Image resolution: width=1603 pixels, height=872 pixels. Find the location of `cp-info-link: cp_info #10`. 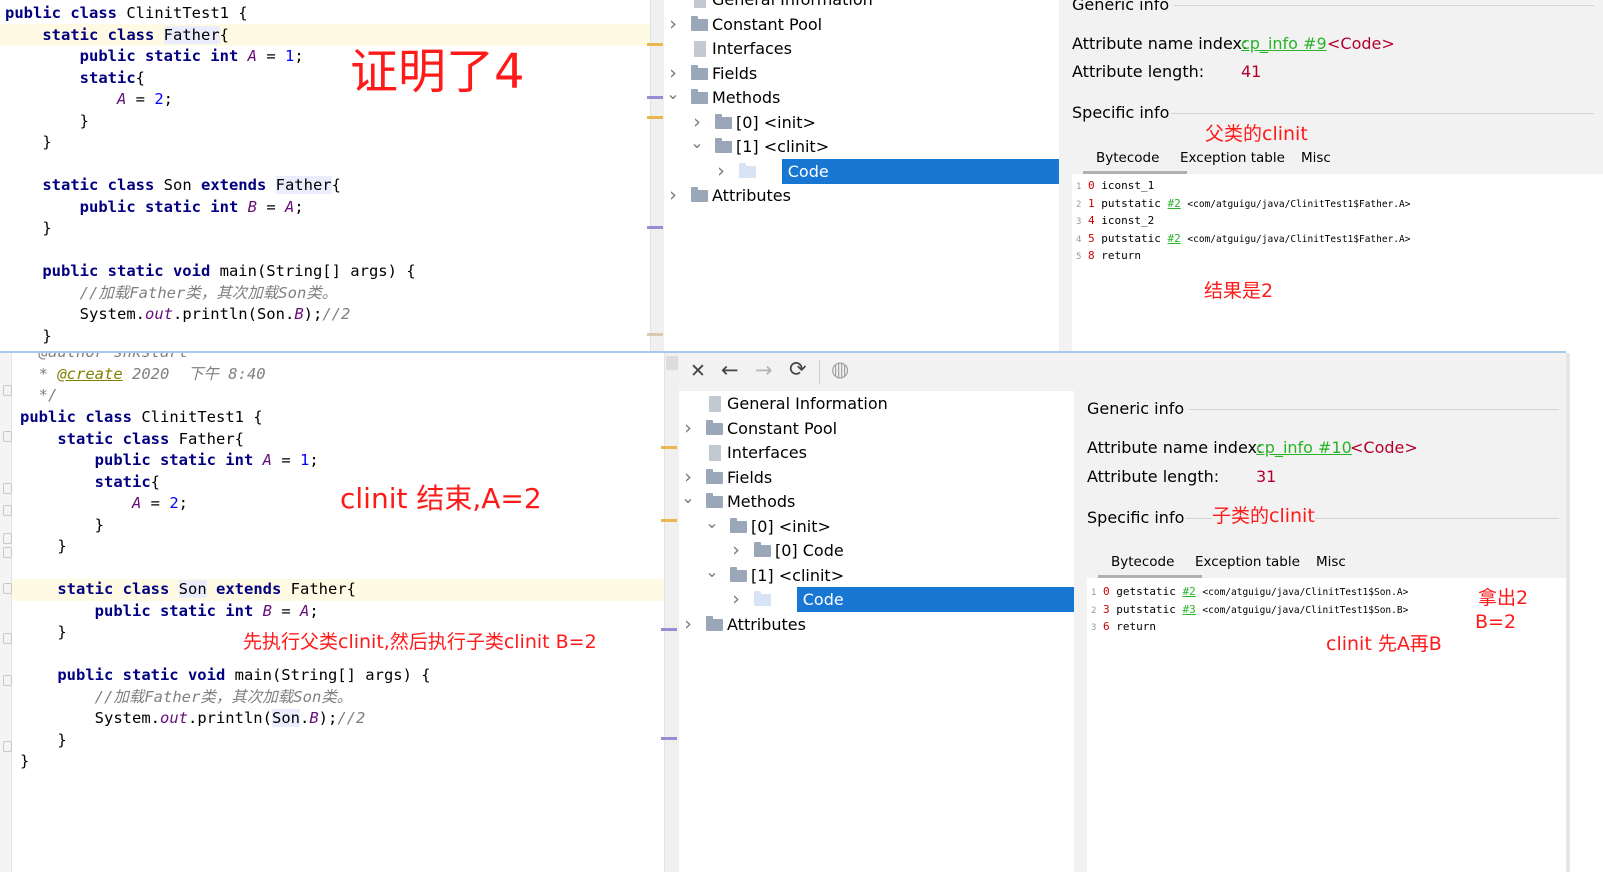

cp-info-link: cp_info #10 is located at coordinates (1304, 447).